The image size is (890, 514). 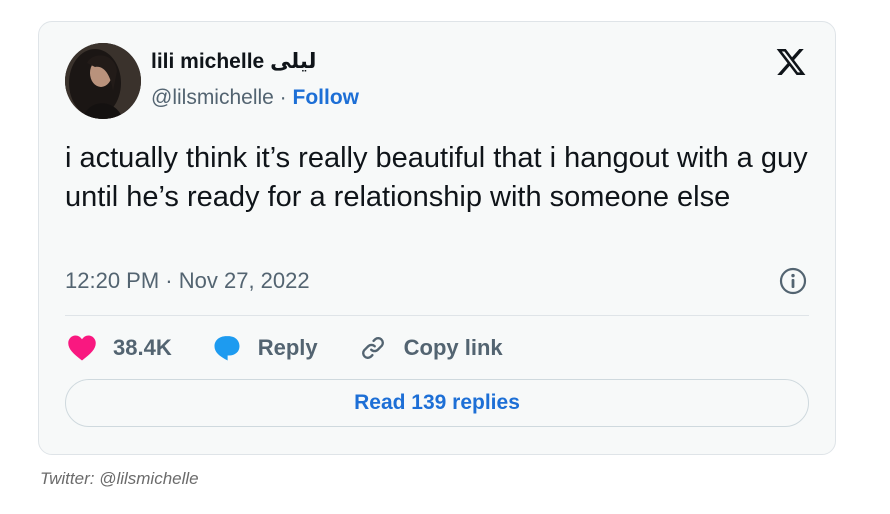 I want to click on link-icon, so click(x=372, y=348).